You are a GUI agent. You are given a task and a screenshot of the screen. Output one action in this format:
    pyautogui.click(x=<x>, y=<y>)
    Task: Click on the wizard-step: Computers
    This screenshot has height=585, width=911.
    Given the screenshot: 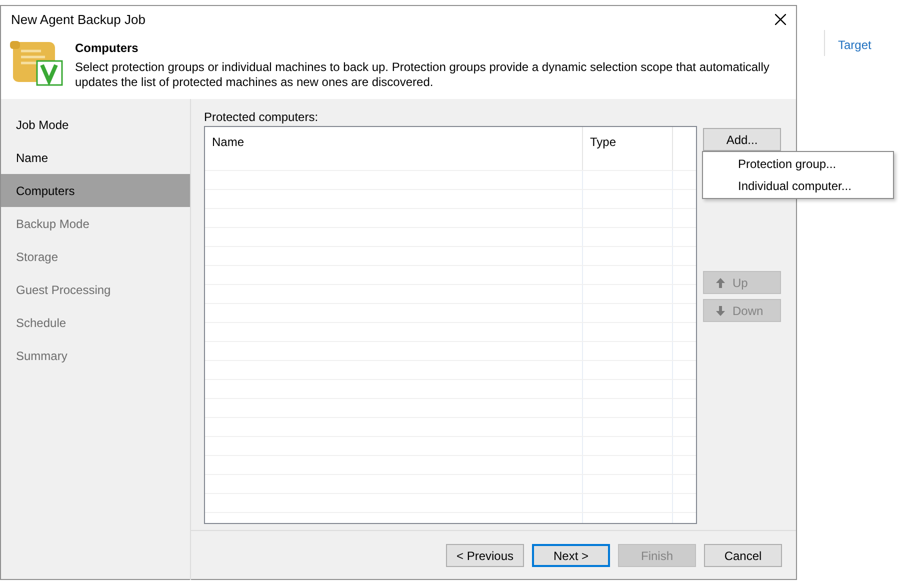 What is the action you would take?
    pyautogui.click(x=95, y=190)
    